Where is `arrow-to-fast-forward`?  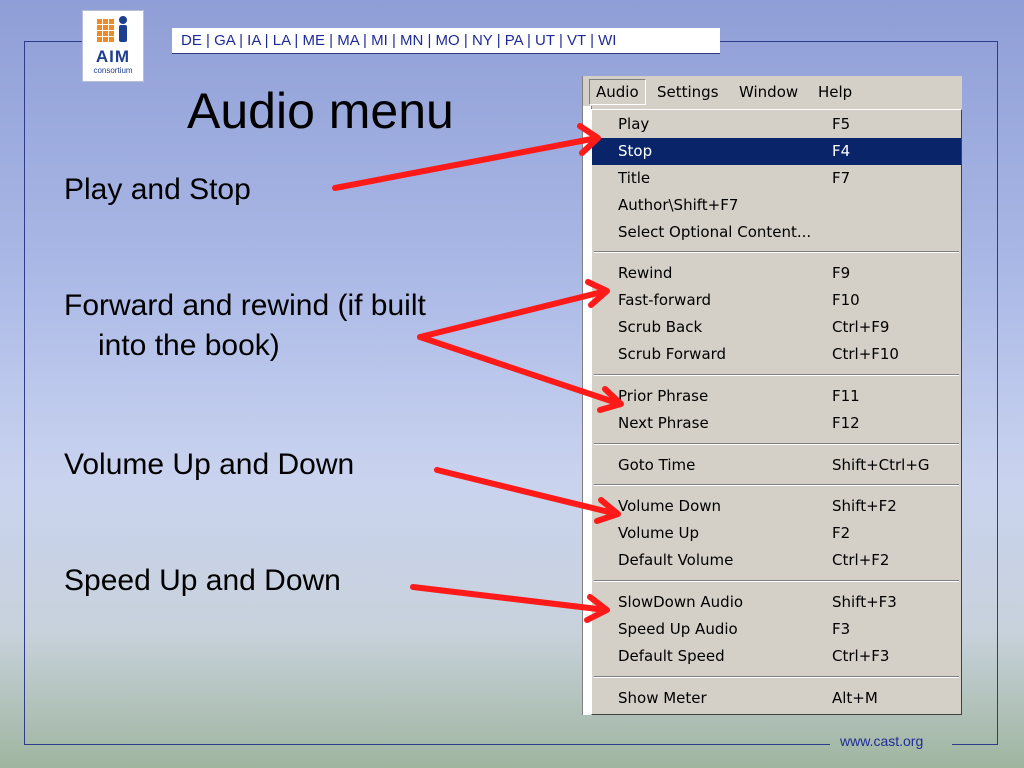 arrow-to-fast-forward is located at coordinates (513, 309).